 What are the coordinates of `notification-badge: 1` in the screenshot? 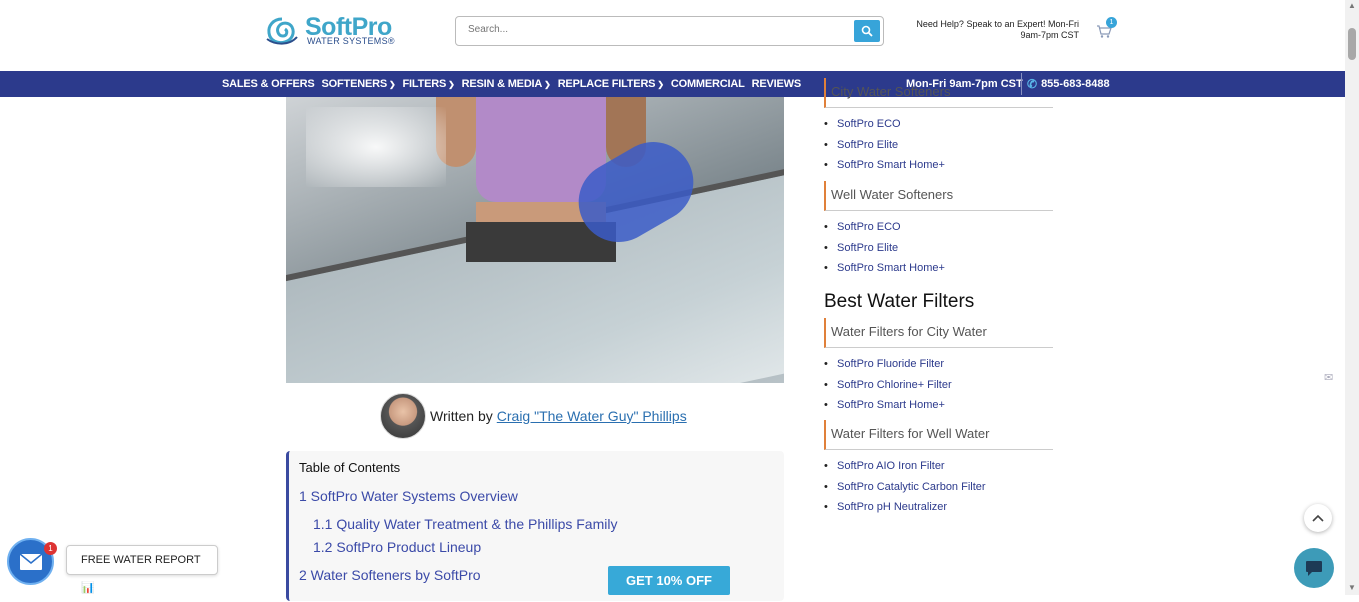 It's located at (50, 548).